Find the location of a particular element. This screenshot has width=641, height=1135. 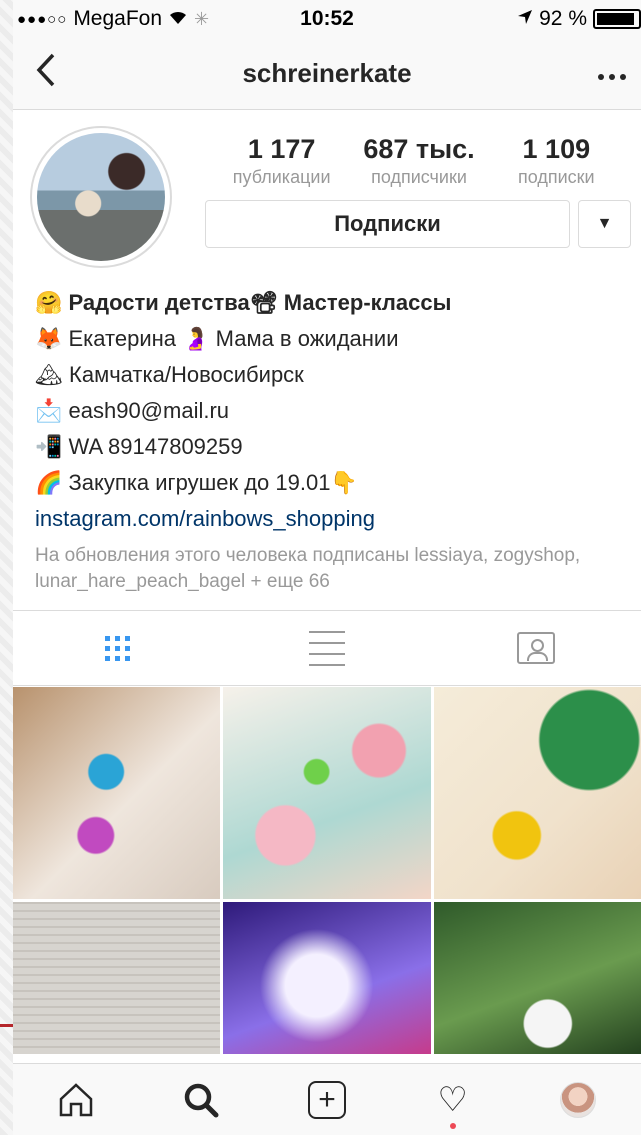

tagged-icon is located at coordinates (536, 648).